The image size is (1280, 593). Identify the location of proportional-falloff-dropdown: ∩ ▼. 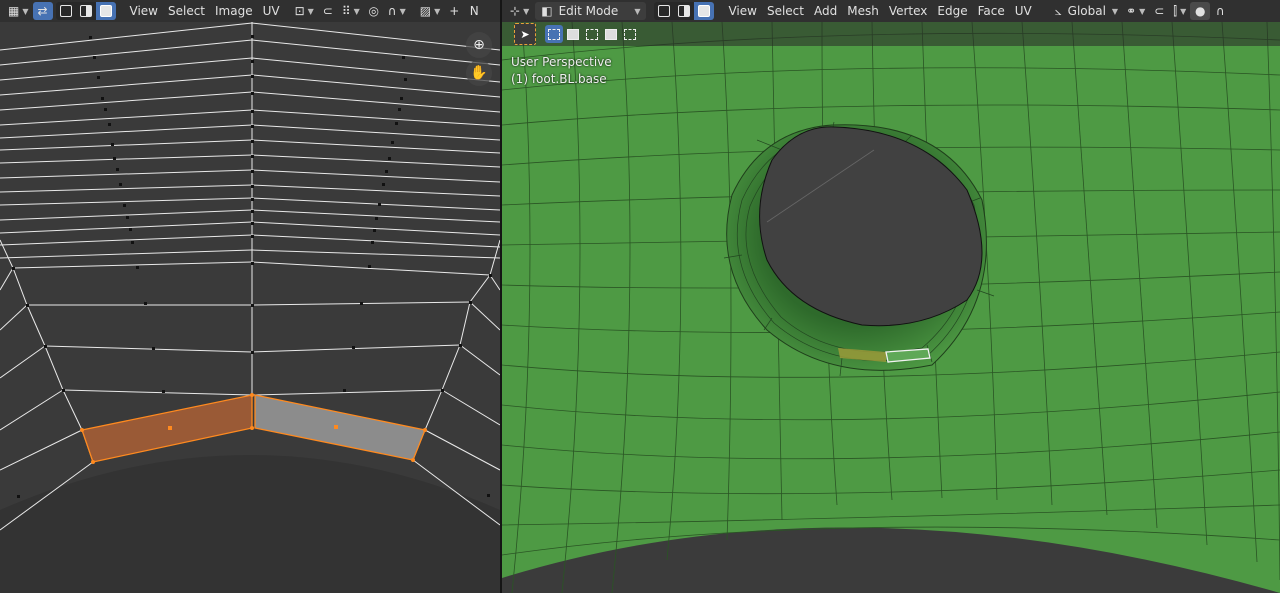
(397, 11).